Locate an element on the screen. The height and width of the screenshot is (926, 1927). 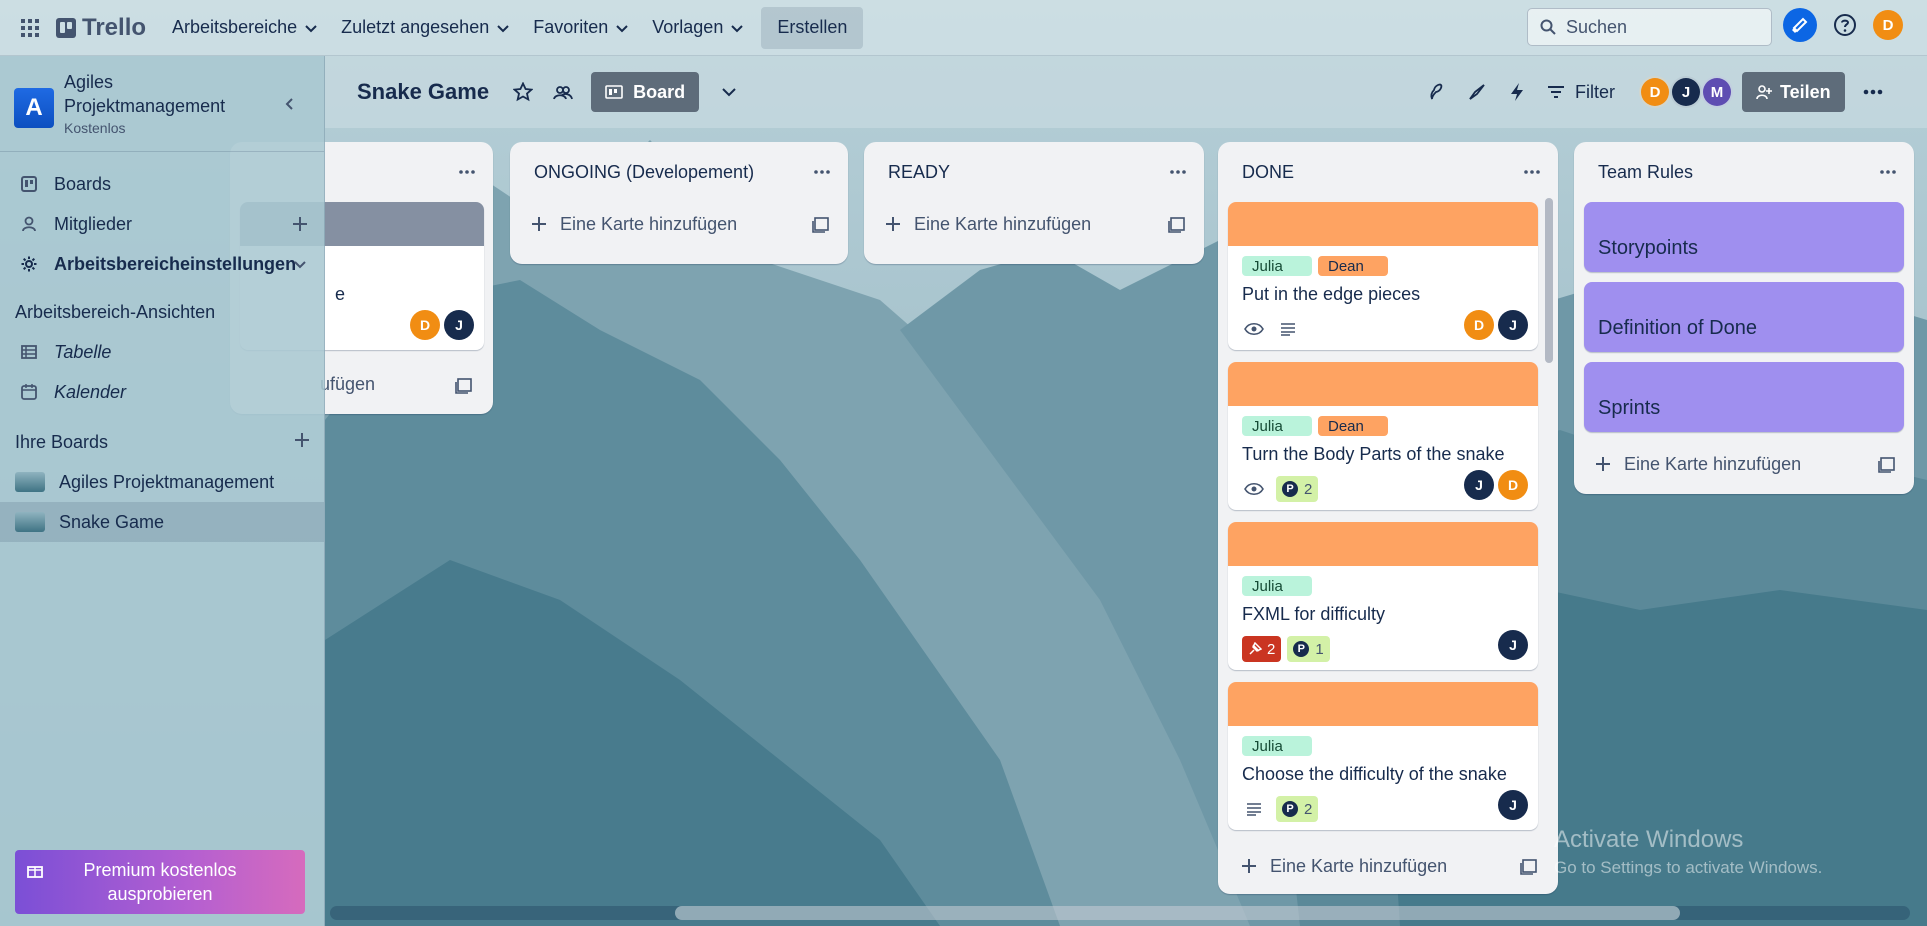
sidebar-item-label: Kalender is located at coordinates (90, 391).